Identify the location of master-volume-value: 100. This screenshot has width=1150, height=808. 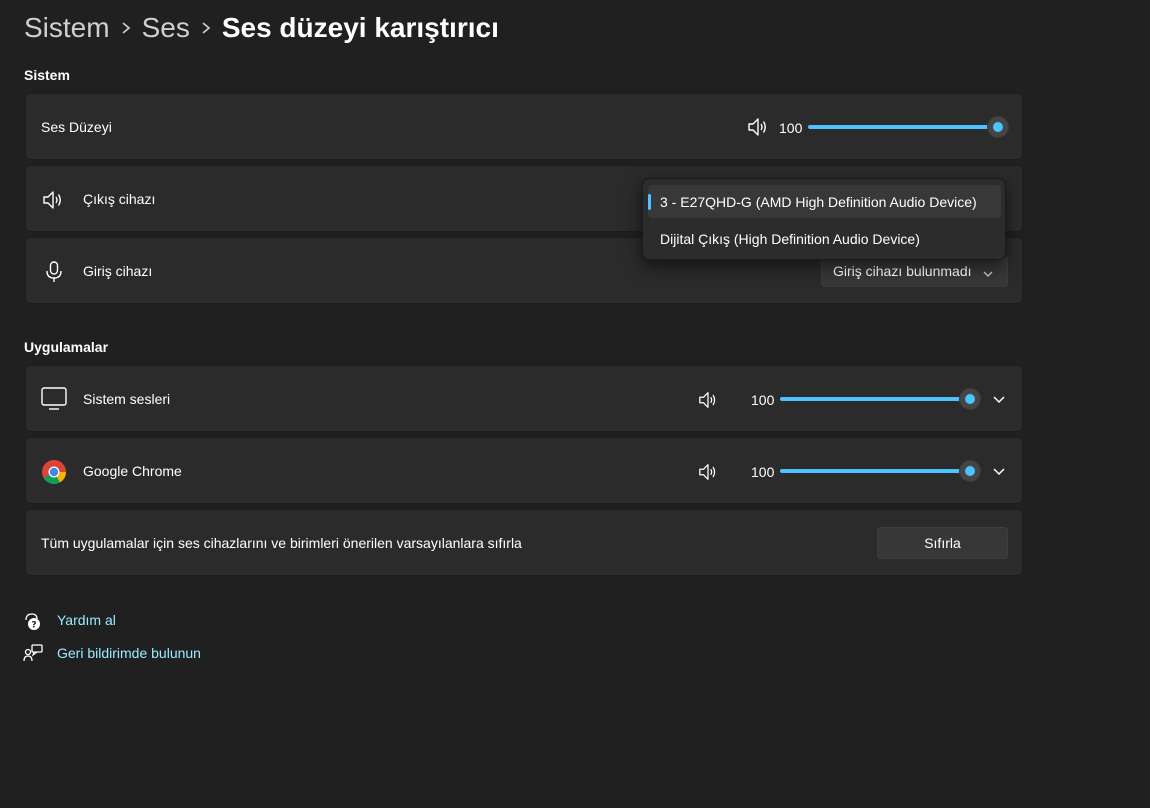
(791, 128).